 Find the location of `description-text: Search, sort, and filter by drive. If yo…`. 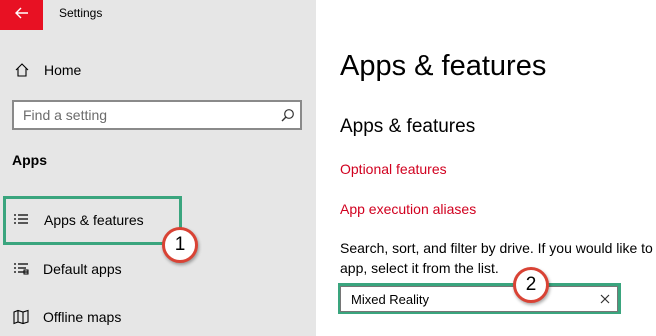

description-text: Search, sort, and filter by drive. If yo… is located at coordinates (498, 258).